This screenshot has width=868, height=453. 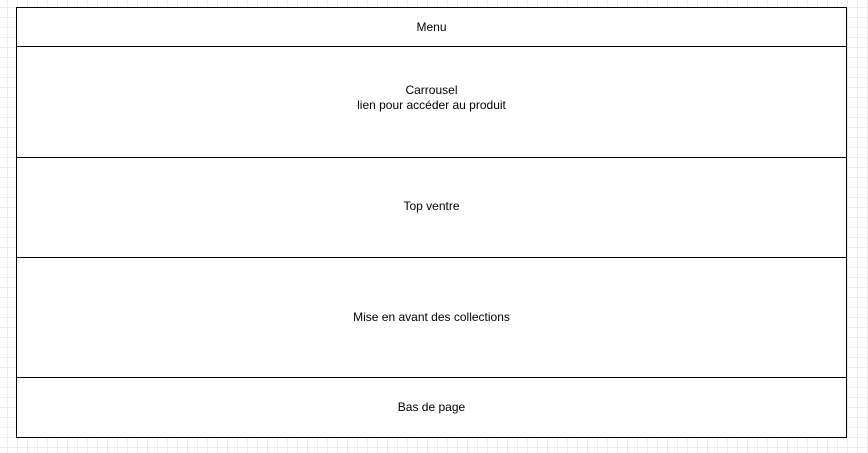 What do you see at coordinates (431, 105) in the screenshot?
I see `carousel-subtitle: lien pour accéder au produit` at bounding box center [431, 105].